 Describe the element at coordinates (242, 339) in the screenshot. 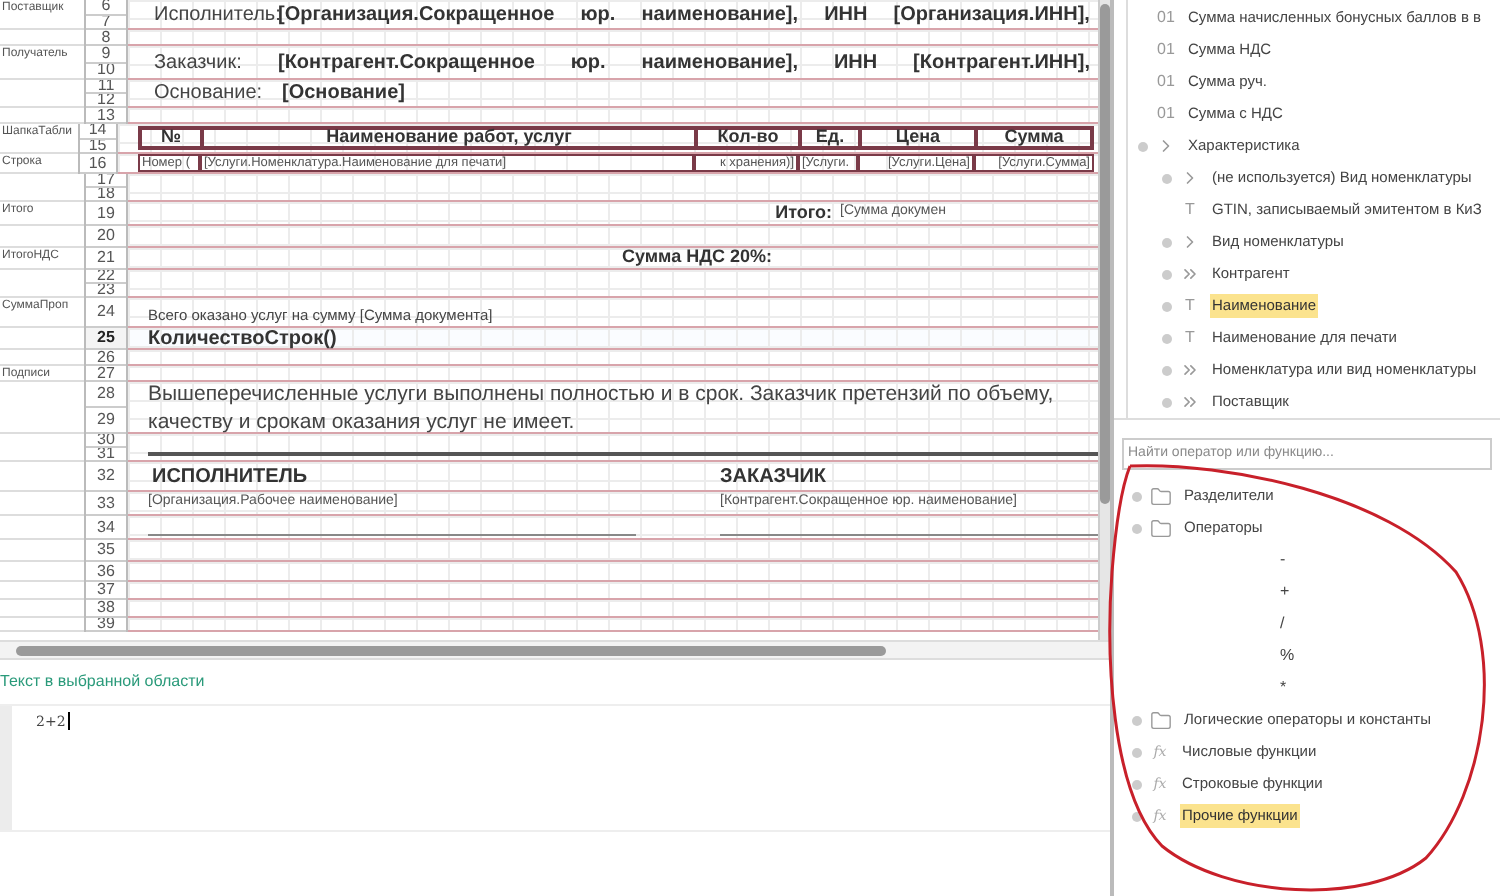

I see `formula-text: КоличествоСтрок()` at that location.